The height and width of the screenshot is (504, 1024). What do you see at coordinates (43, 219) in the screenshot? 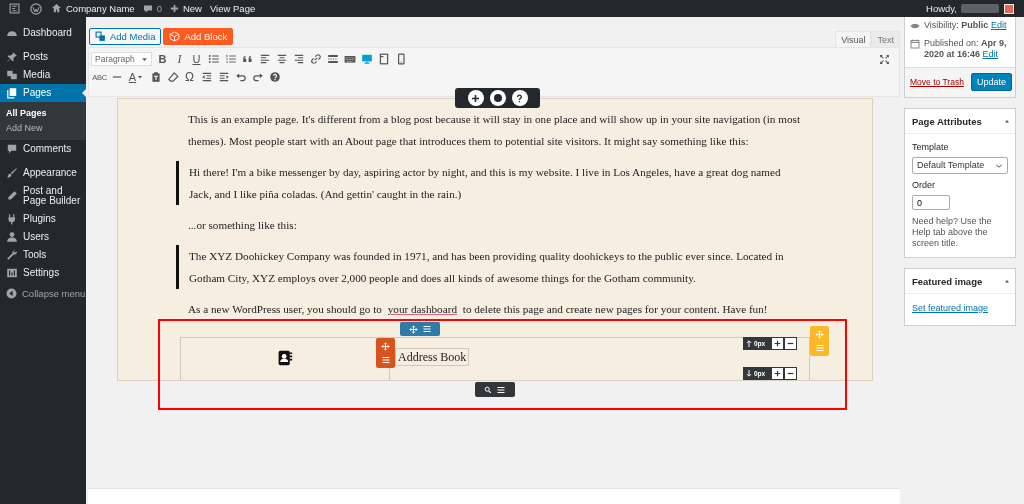
I see `menu-item: Plugins` at bounding box center [43, 219].